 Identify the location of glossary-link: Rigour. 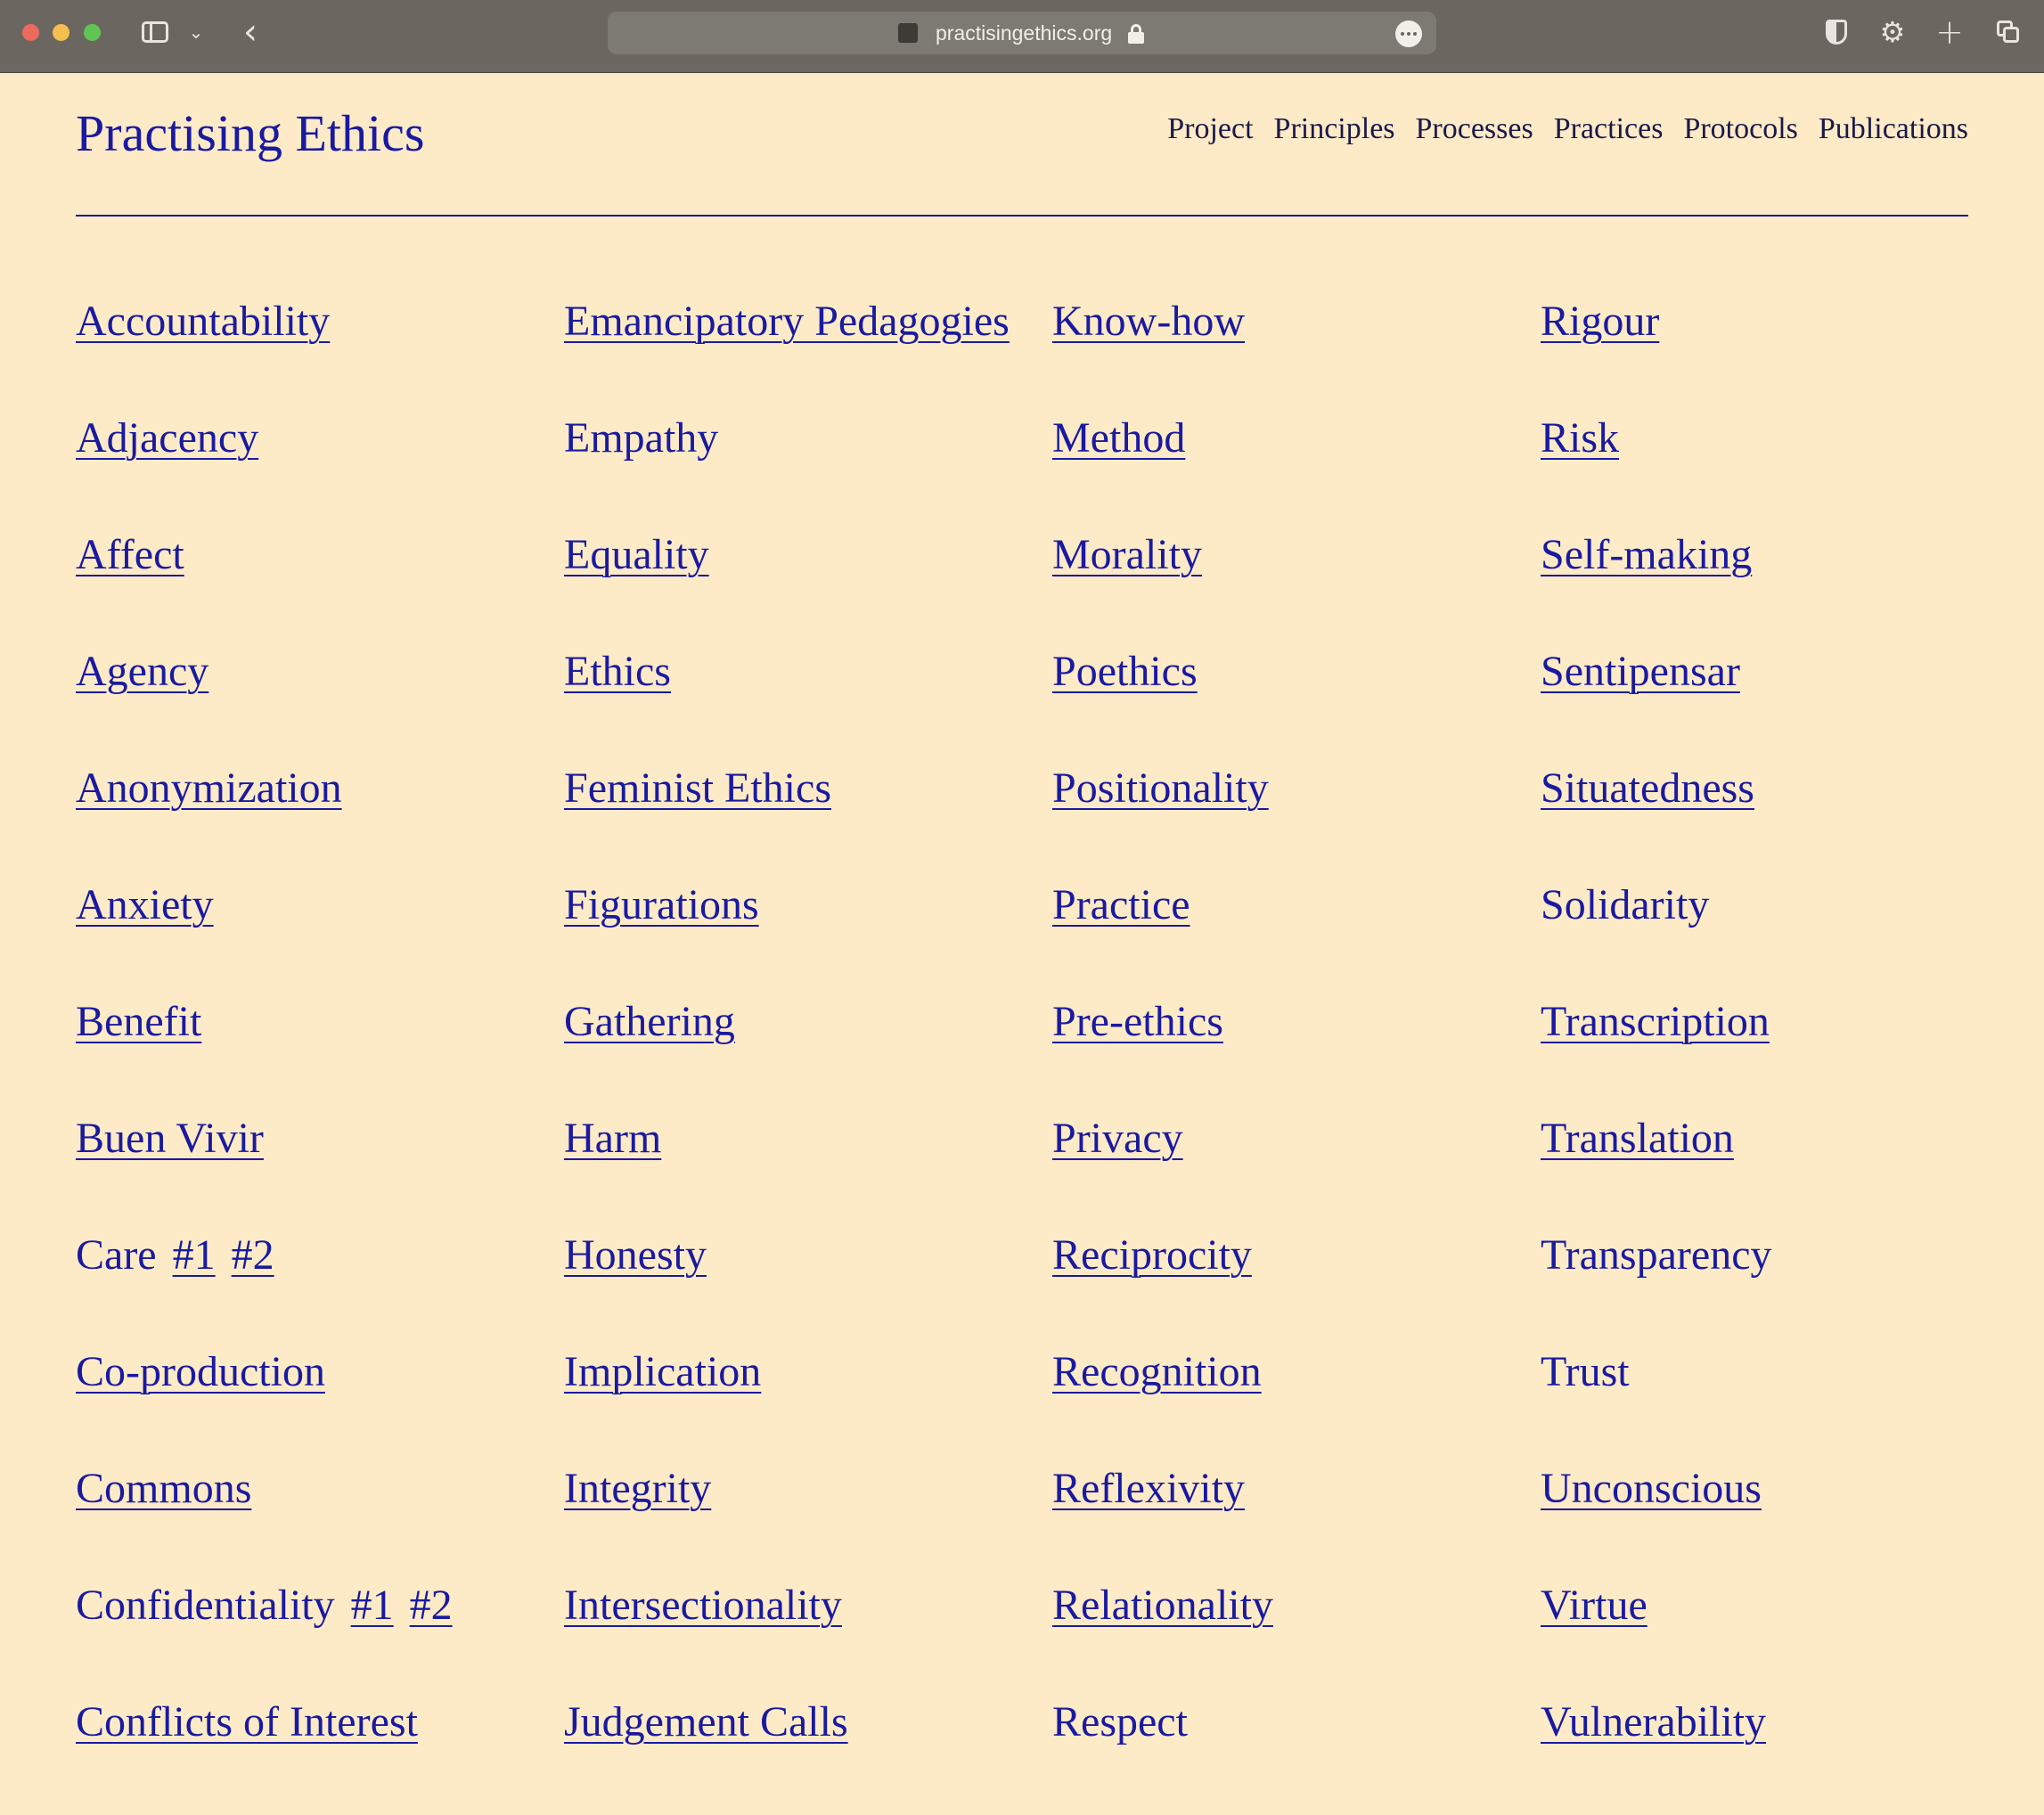
(1600, 322).